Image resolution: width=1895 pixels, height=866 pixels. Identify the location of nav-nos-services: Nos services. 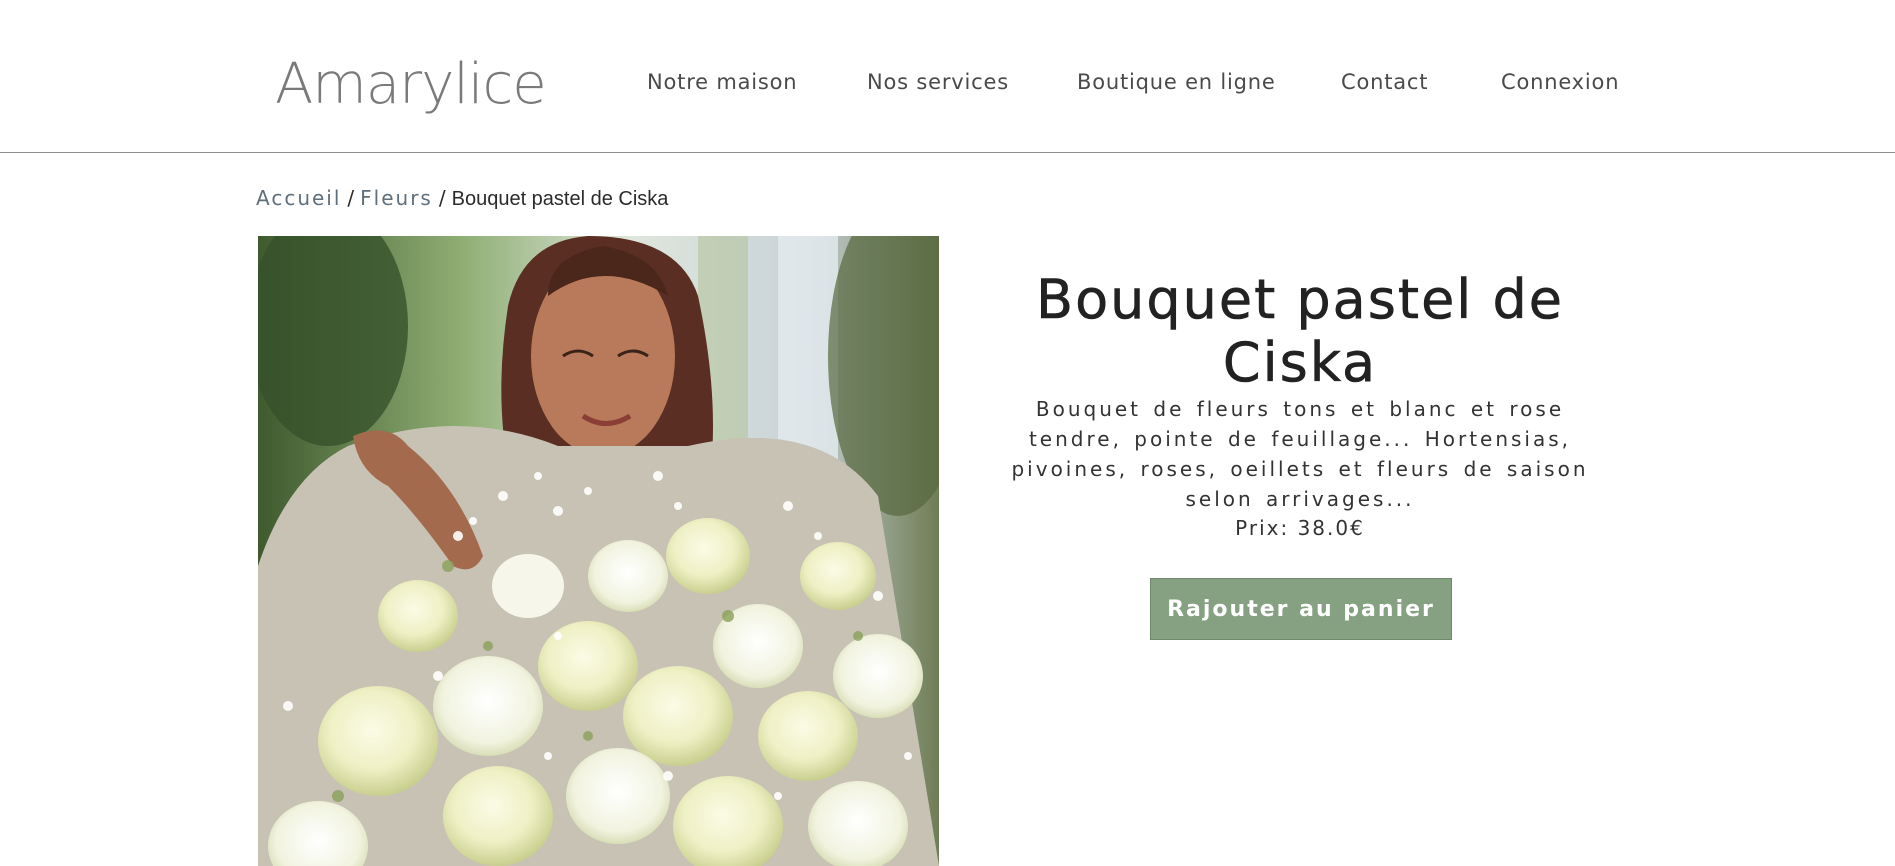
(938, 82).